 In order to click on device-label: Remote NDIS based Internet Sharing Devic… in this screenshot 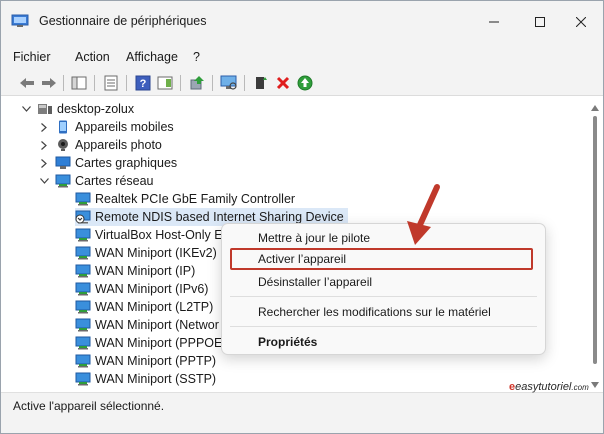, I will do `click(219, 217)`.